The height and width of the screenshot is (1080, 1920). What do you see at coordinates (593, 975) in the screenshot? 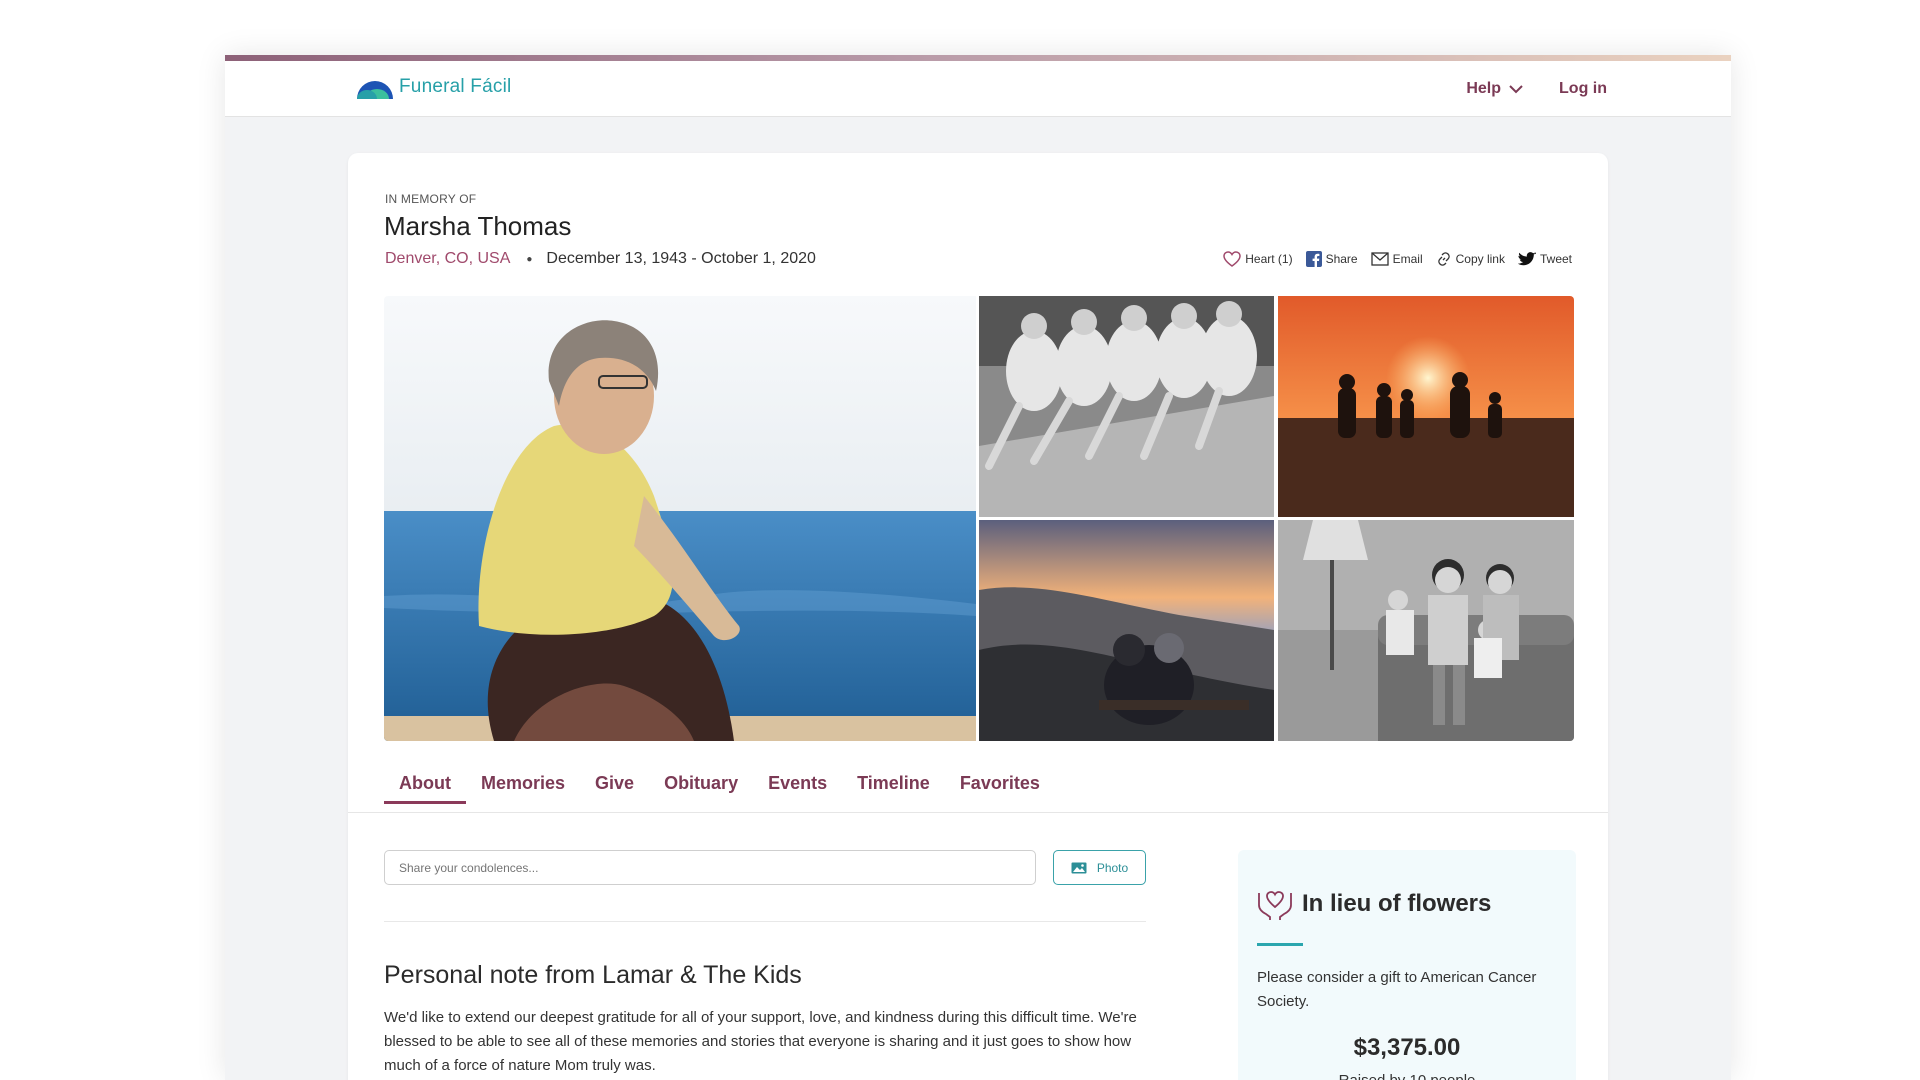
I see `note-title: Personal note from Lamar & The Kids` at bounding box center [593, 975].